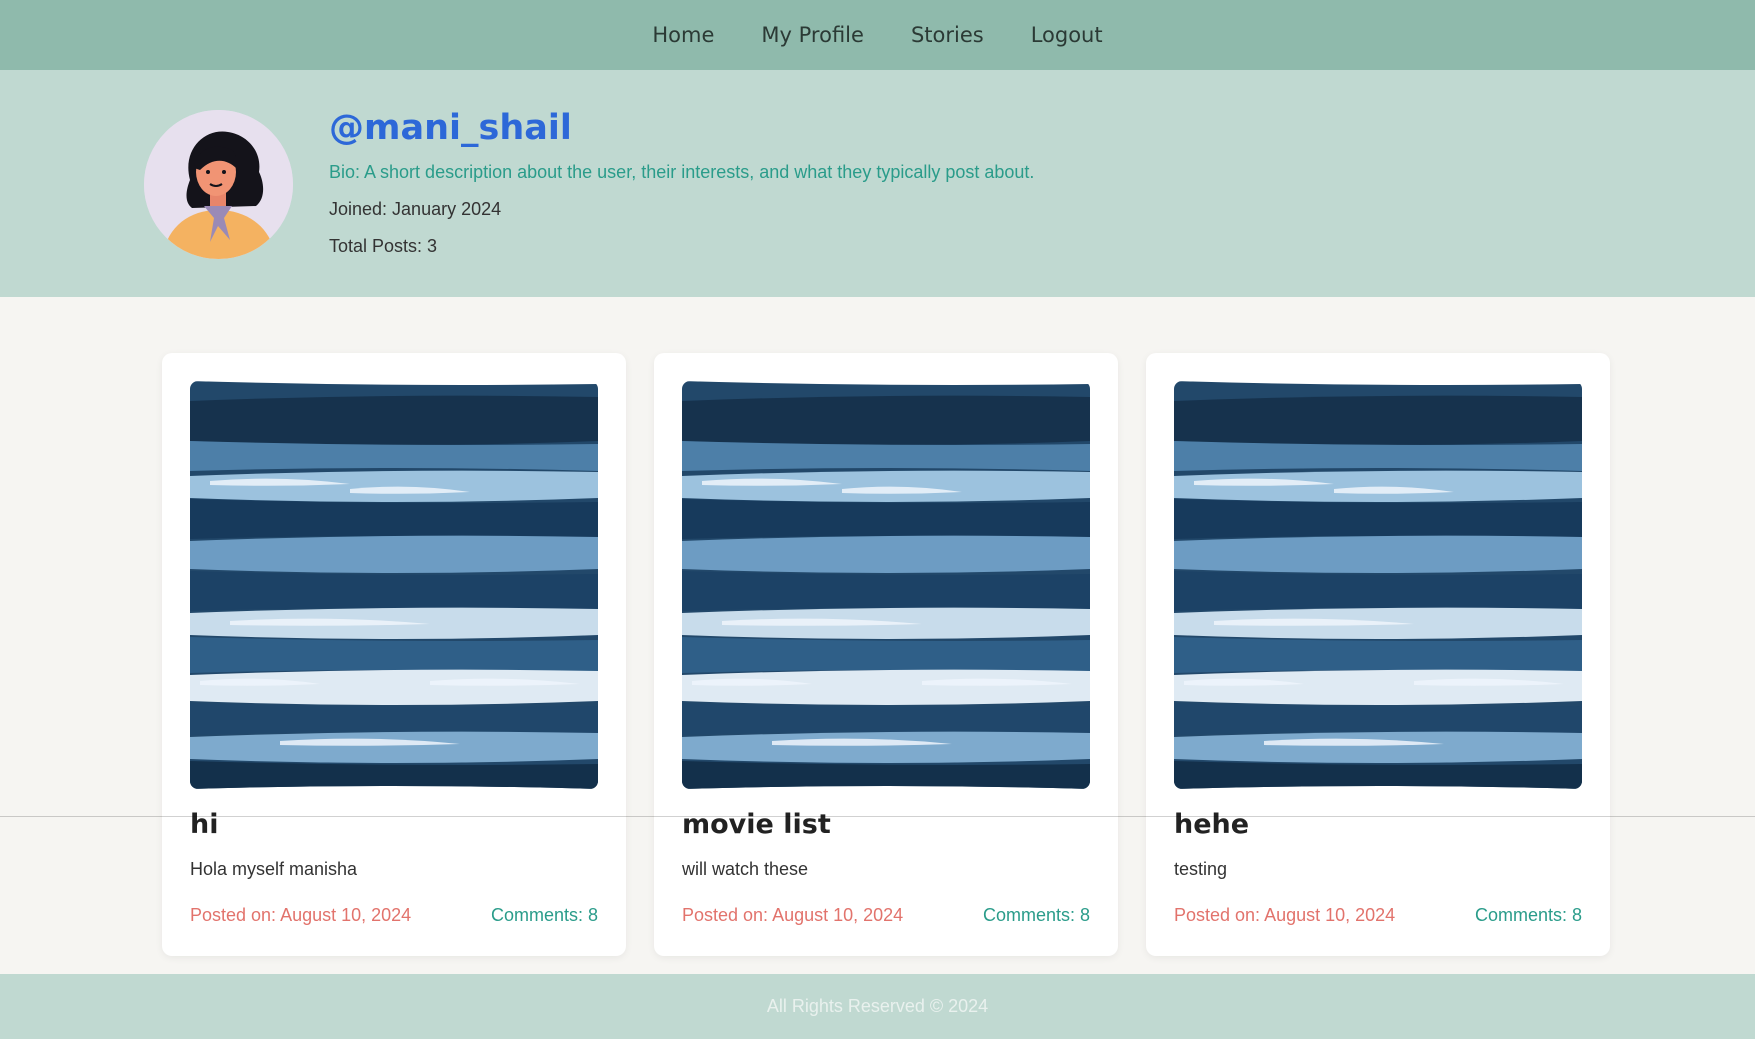  Describe the element at coordinates (947, 35) in the screenshot. I see `nav-stories: Stories` at that location.